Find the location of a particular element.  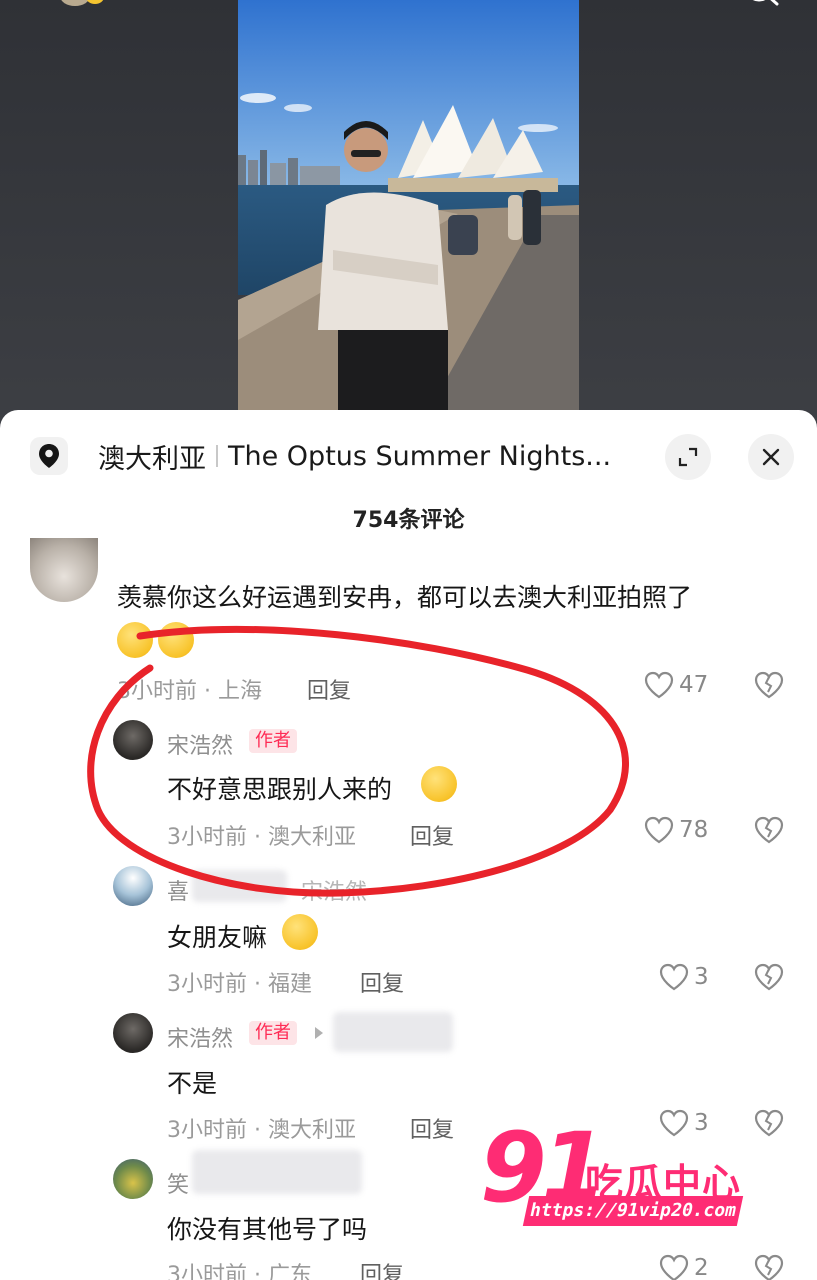

like-button: 2 is located at coordinates (683, 1266).